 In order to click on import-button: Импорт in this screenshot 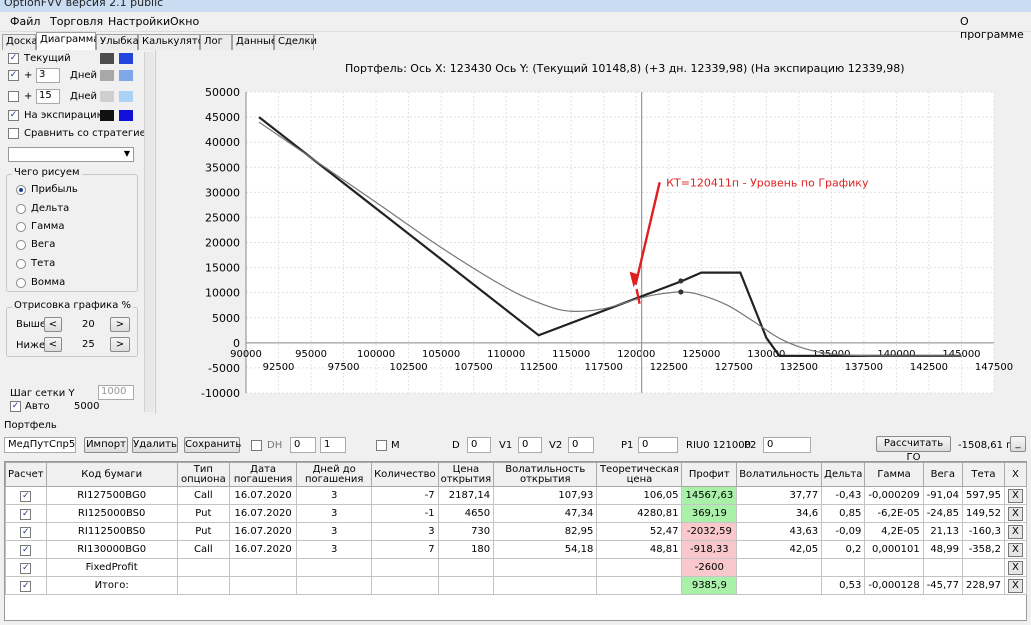, I will do `click(106, 445)`.